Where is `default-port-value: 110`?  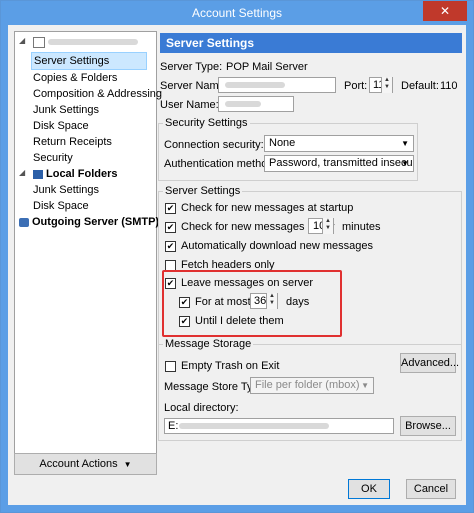
default-port-value: 110 is located at coordinates (449, 86).